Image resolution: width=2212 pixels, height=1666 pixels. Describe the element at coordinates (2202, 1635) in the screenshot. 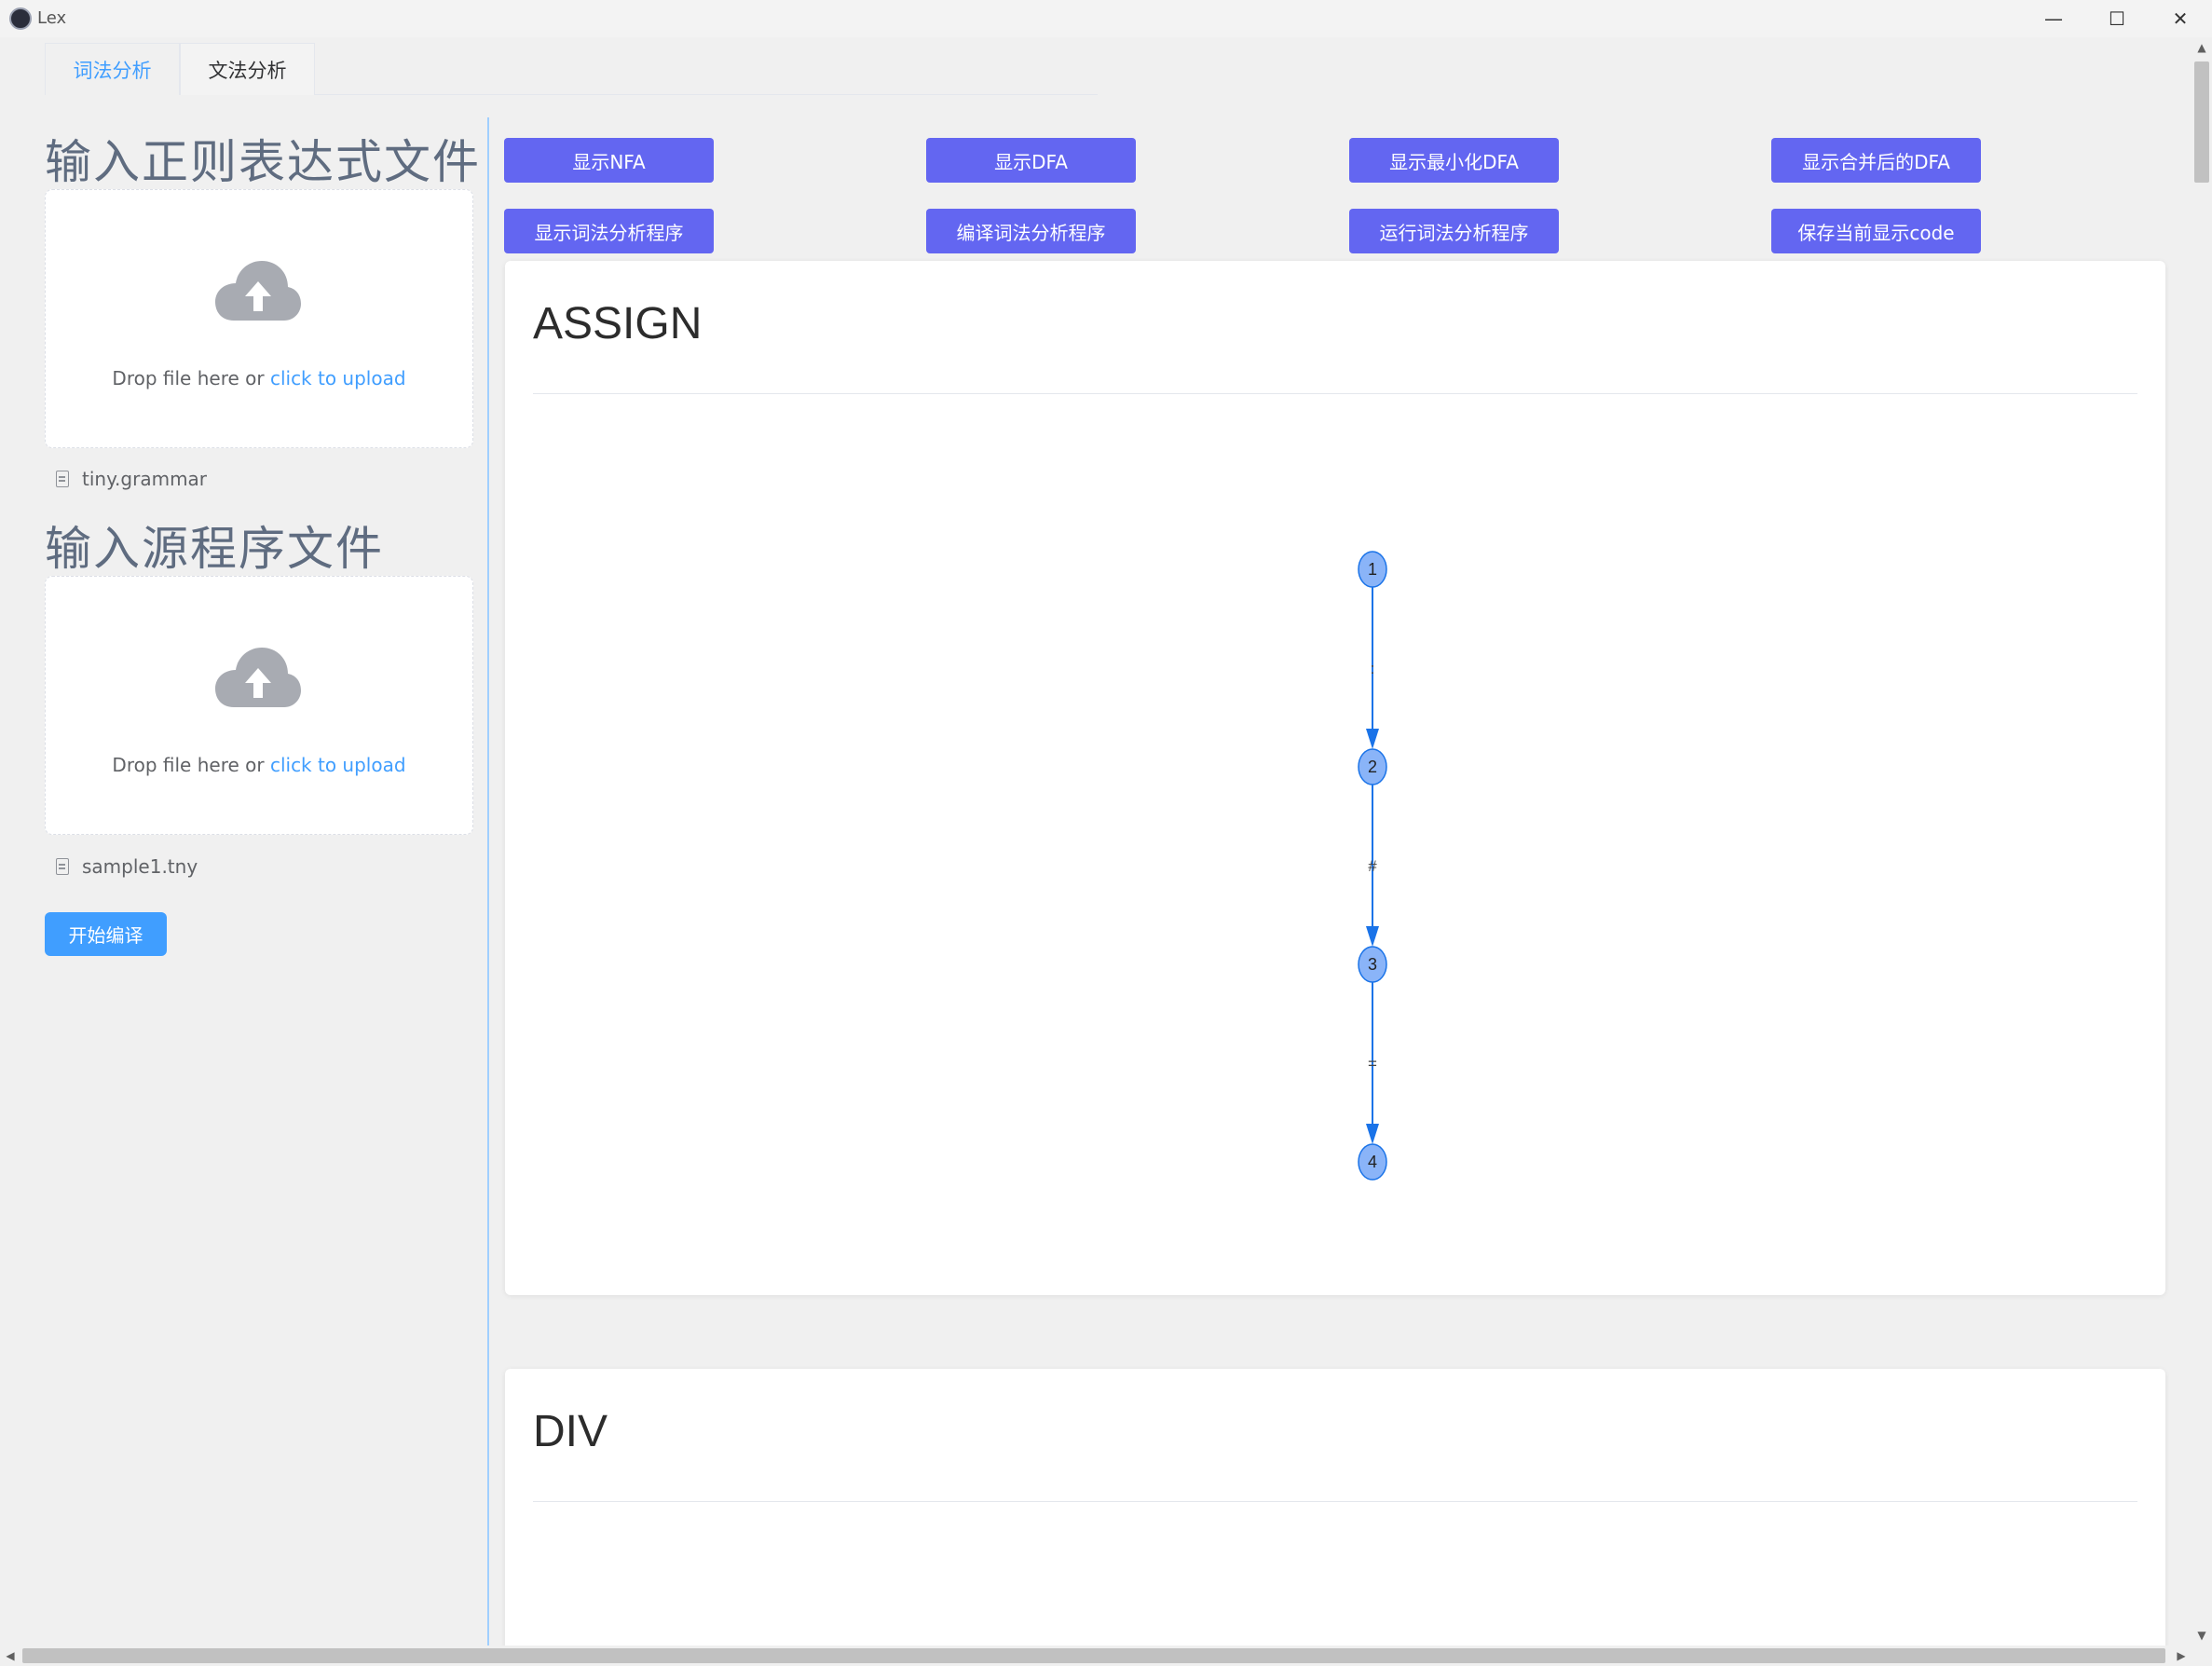

I see `scroll-down-arrow-icon: ▼` at that location.